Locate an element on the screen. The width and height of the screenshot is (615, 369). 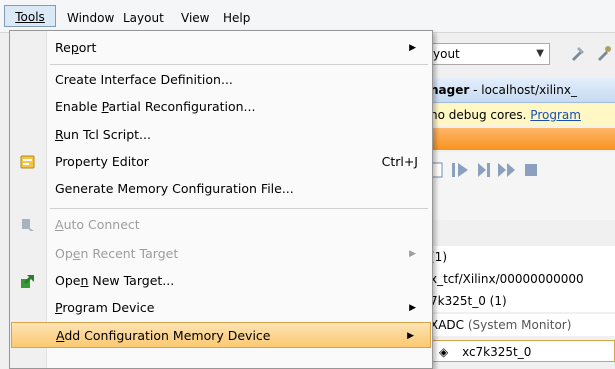
info-bar: no debug cores. Program is located at coordinates (522, 115).